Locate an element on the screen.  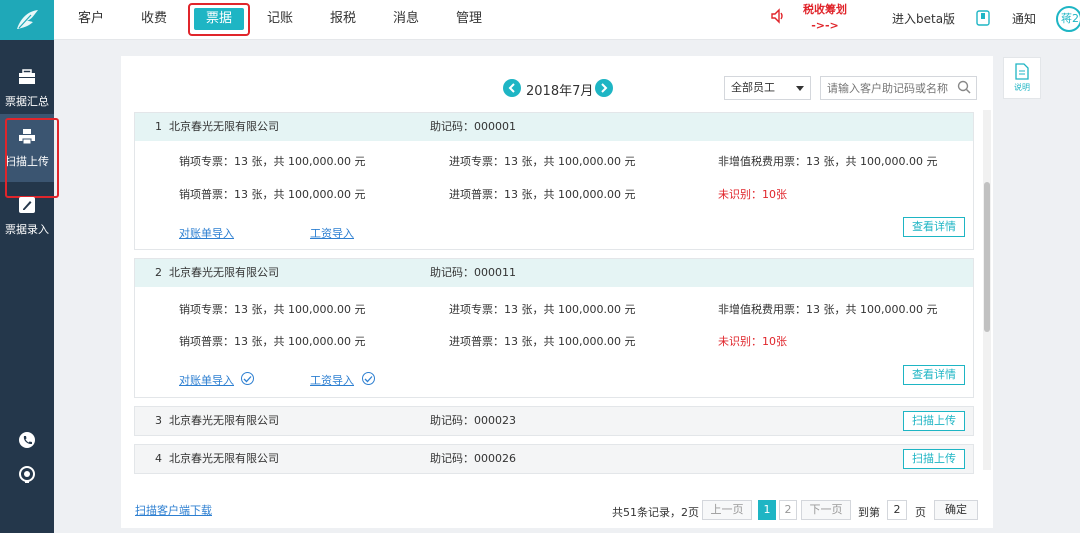
non-vat-invoices: 非增值税费用票：13 张，共 100,000.00 元 is located at coordinates (828, 161).